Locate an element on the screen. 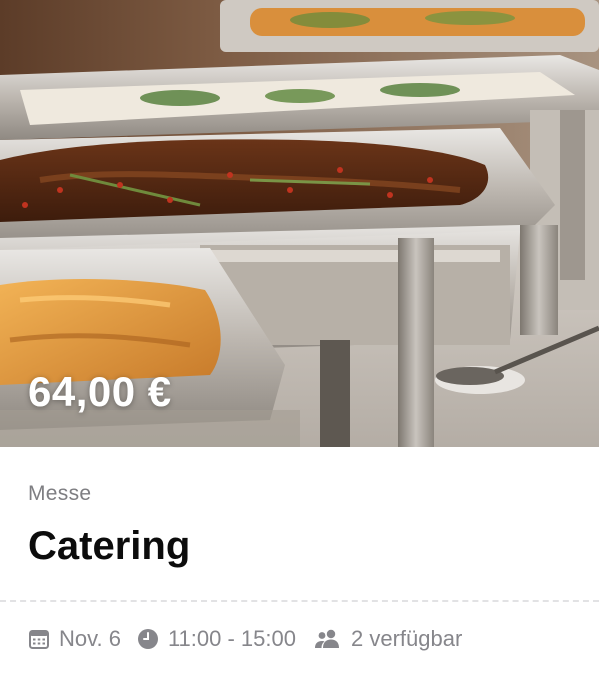  event-time-text: 11:00 - 15:00 is located at coordinates (231, 638).